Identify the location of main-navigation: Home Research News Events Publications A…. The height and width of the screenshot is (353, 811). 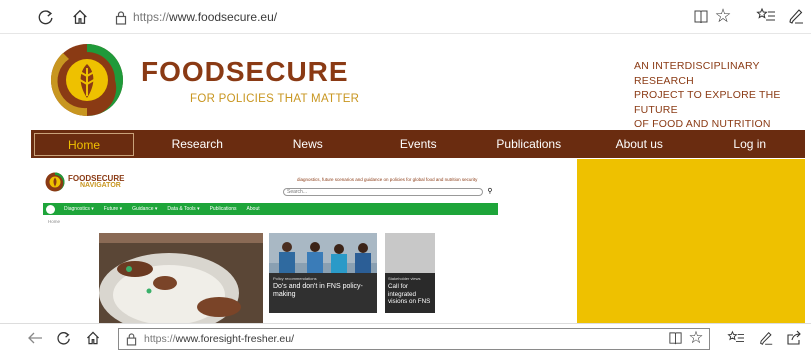
(418, 144).